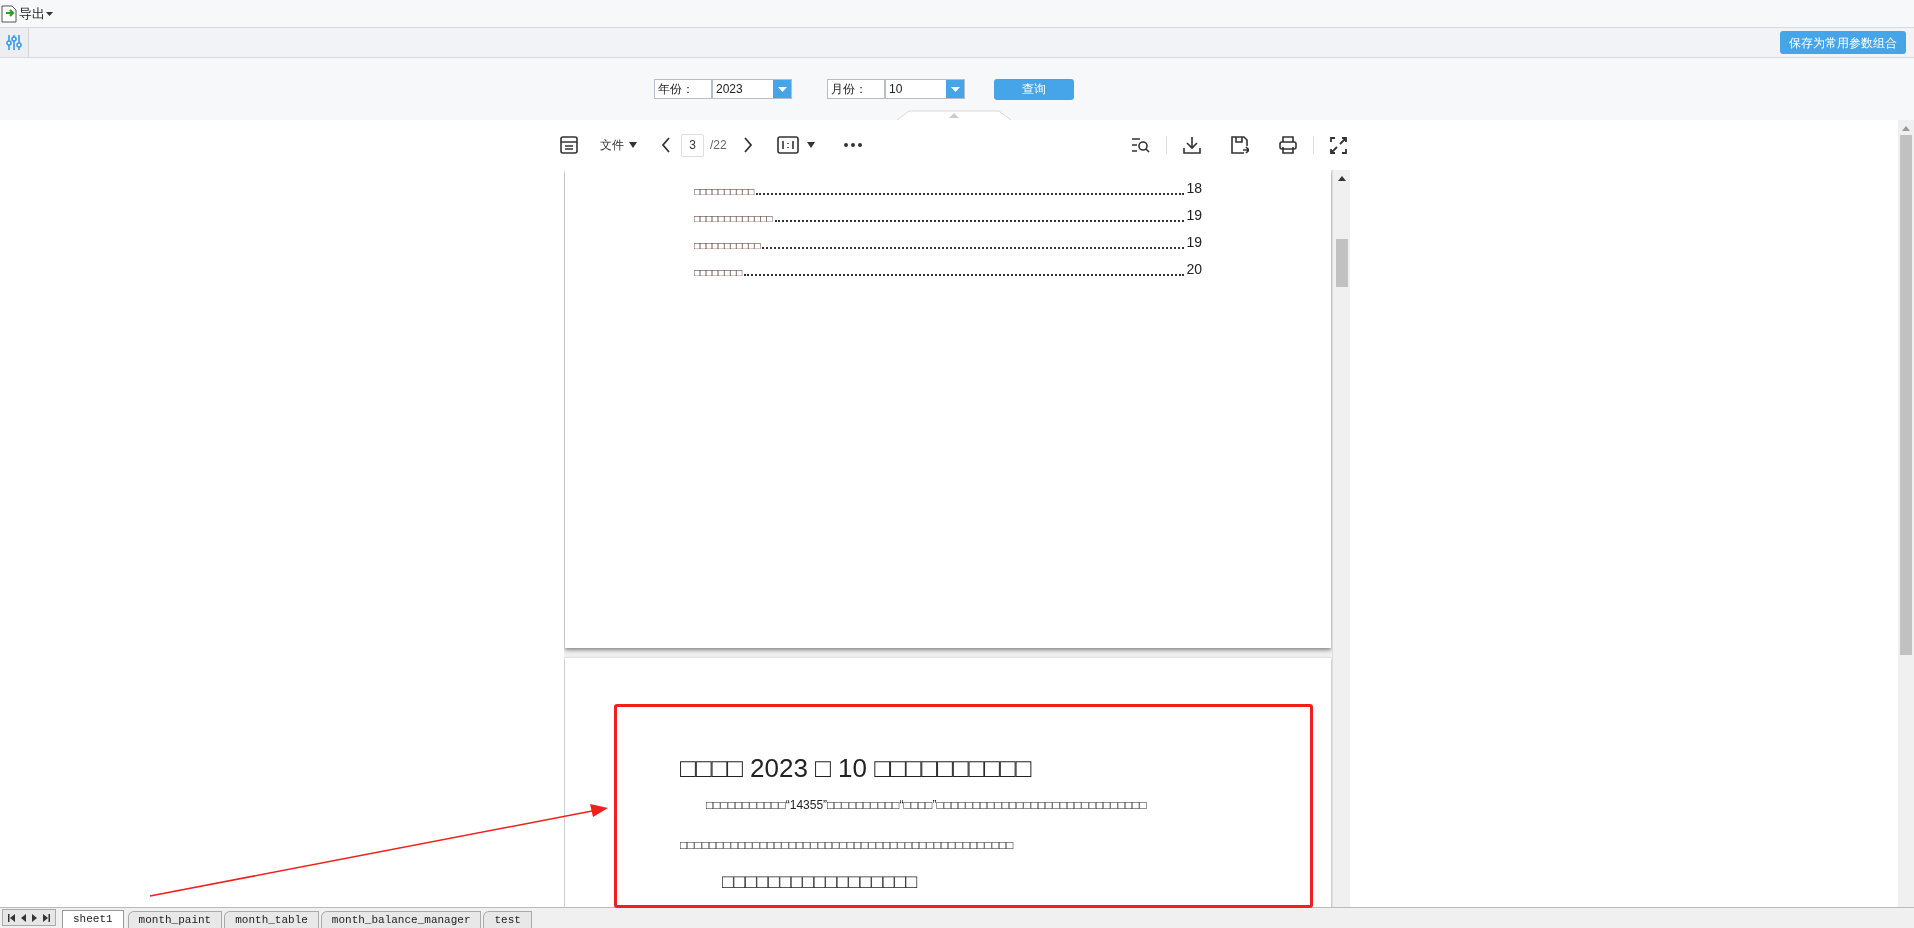  Describe the element at coordinates (927, 805) in the screenshot. I see `paragraph: □□□□□□□□□□□“14355”□□□□□□□□□□“□□□□”□□□□□□□□□□□□□□□□□□□□□□□□□□□□□` at that location.